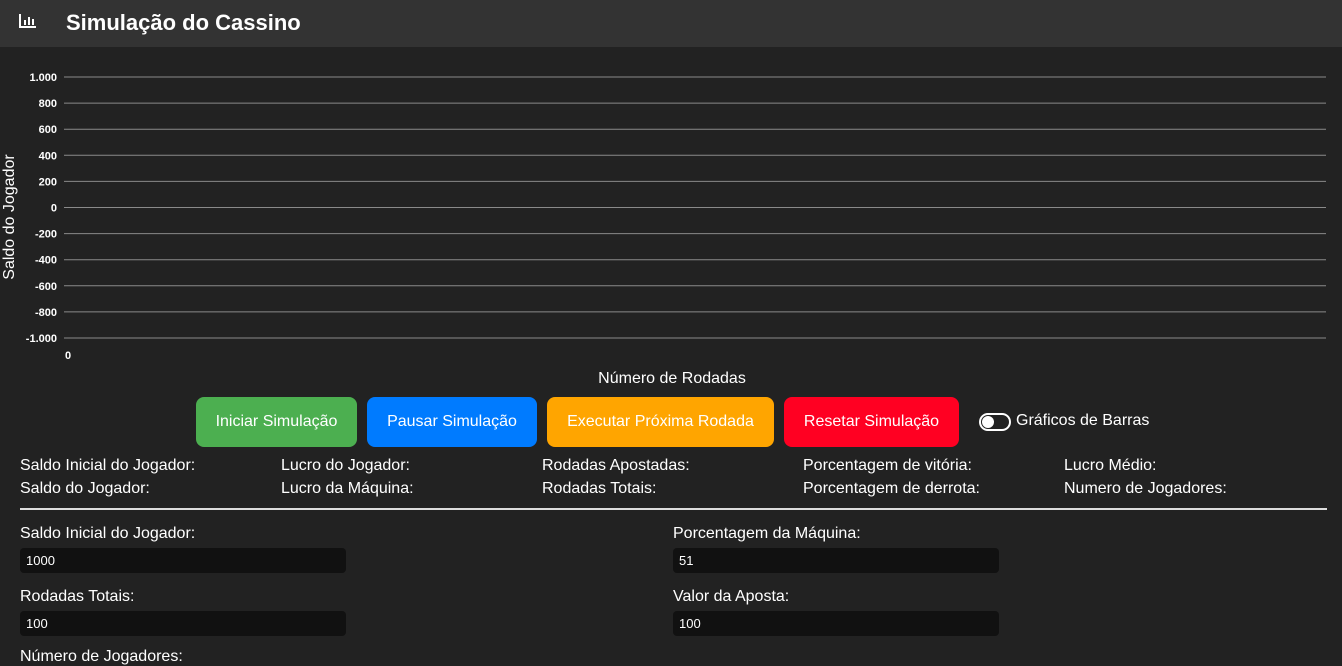 The width and height of the screenshot is (1342, 666). What do you see at coordinates (183, 560) in the screenshot?
I see `saldo-inicial-input` at bounding box center [183, 560].